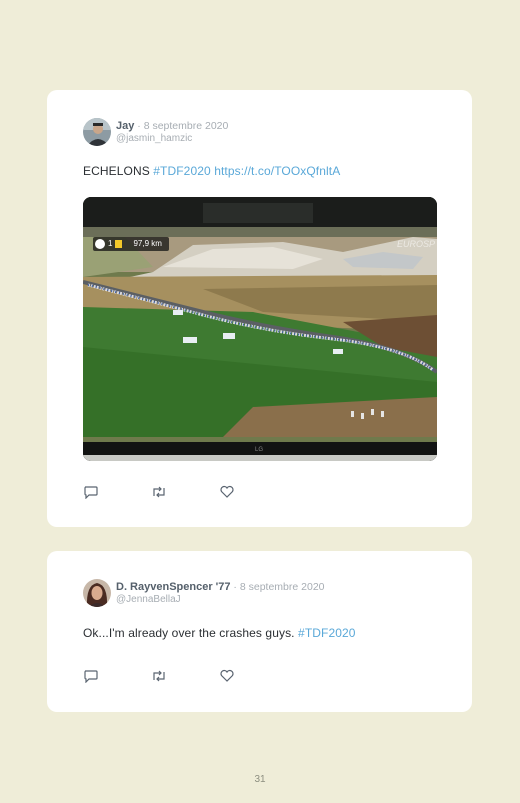 The width and height of the screenshot is (520, 803). Describe the element at coordinates (148, 599) in the screenshot. I see `user-handle: @JennaBellaJ` at that location.